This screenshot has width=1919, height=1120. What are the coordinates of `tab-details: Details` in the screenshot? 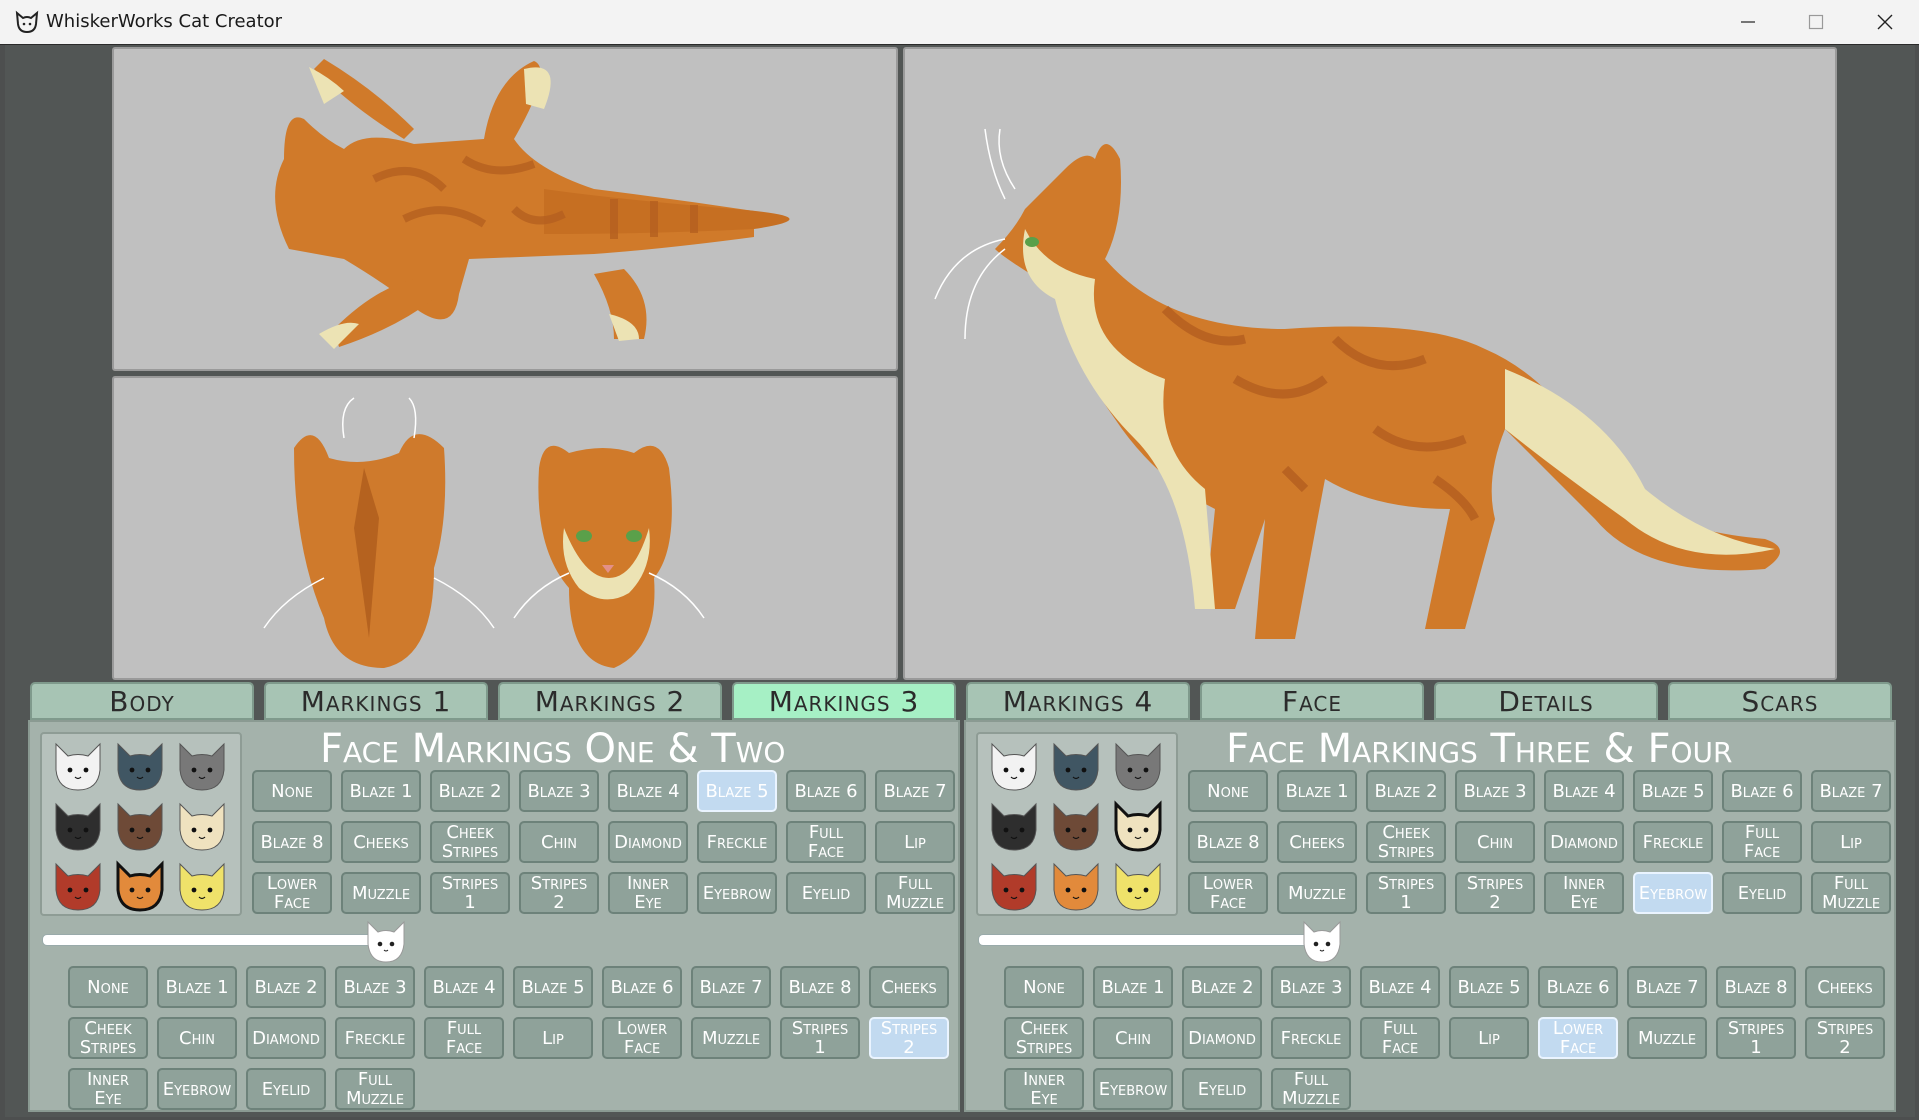 It's located at (1546, 701).